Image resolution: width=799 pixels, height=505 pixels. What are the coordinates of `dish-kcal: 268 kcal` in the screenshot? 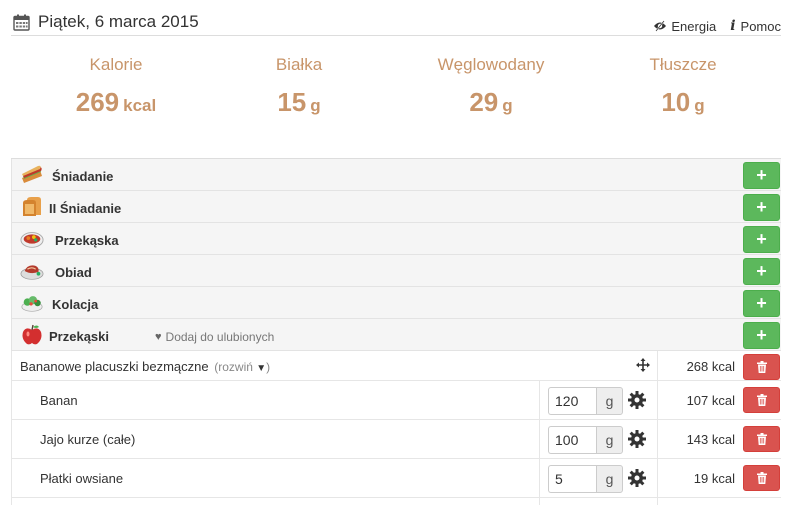 It's located at (710, 366).